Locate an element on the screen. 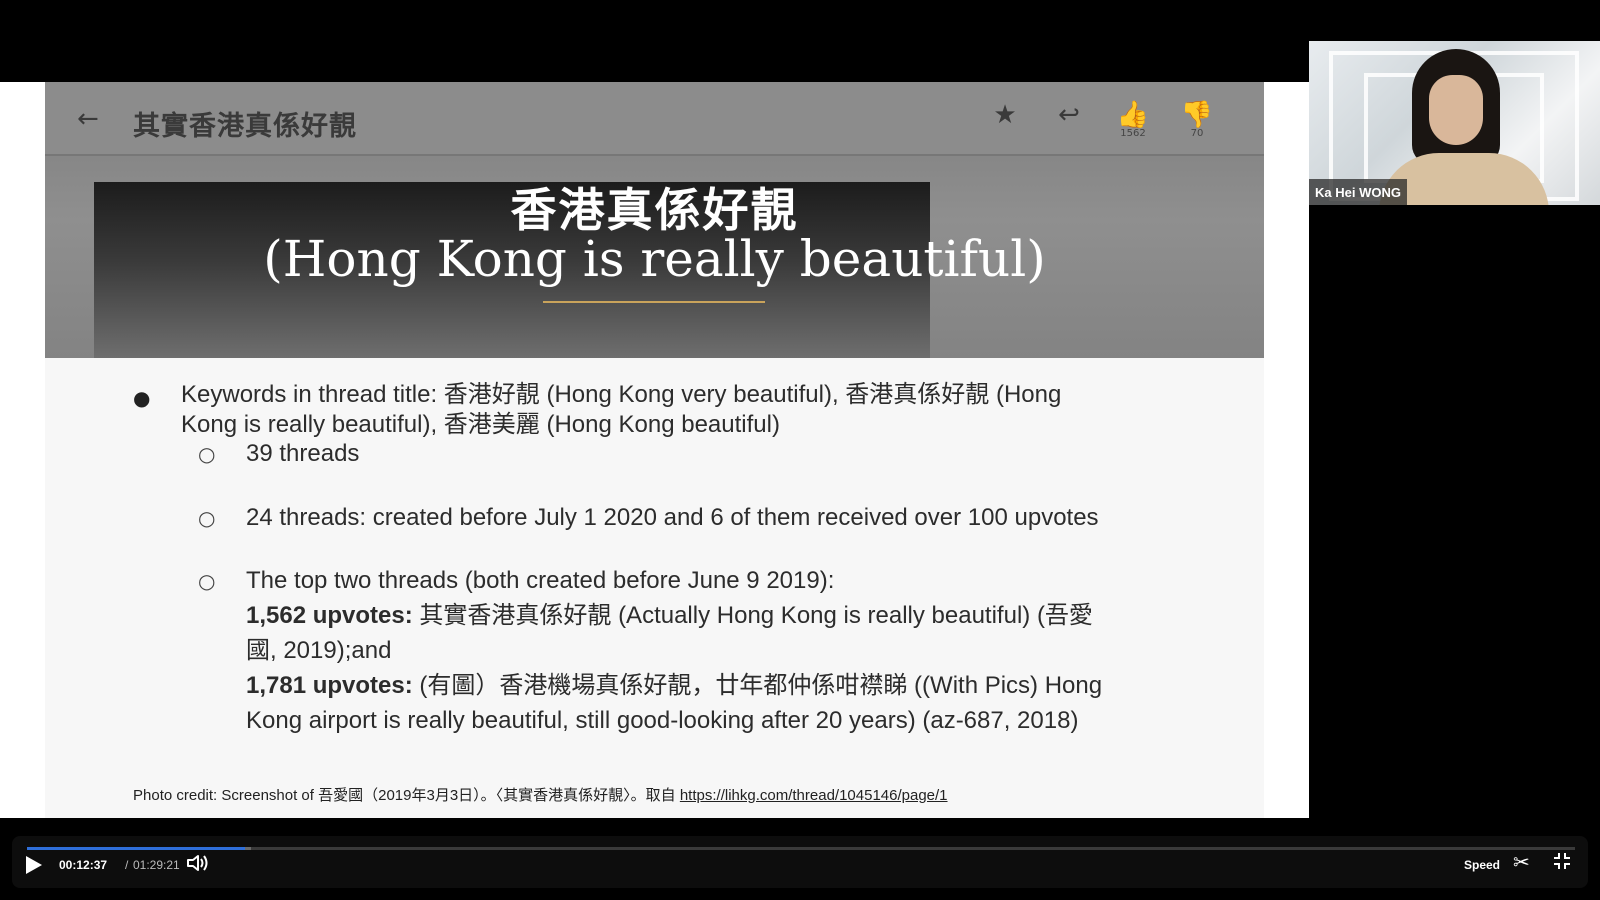  sub-bullet-3-line3: 國, 2019);and is located at coordinates (319, 650).